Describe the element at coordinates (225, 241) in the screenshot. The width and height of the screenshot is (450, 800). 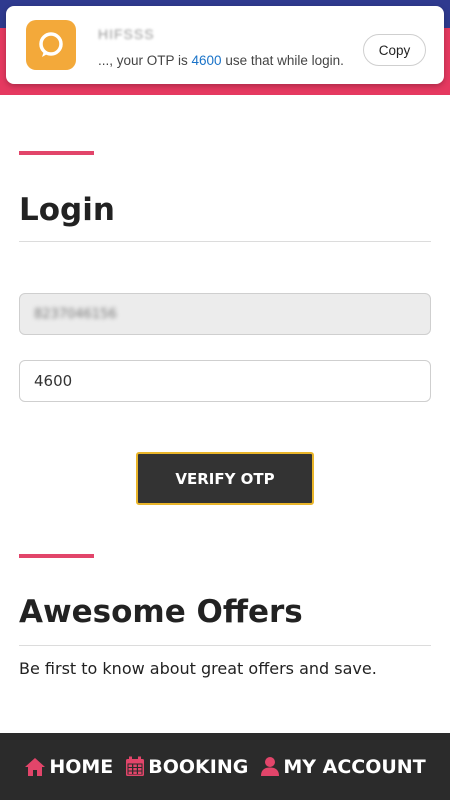
I see `login-divider` at that location.